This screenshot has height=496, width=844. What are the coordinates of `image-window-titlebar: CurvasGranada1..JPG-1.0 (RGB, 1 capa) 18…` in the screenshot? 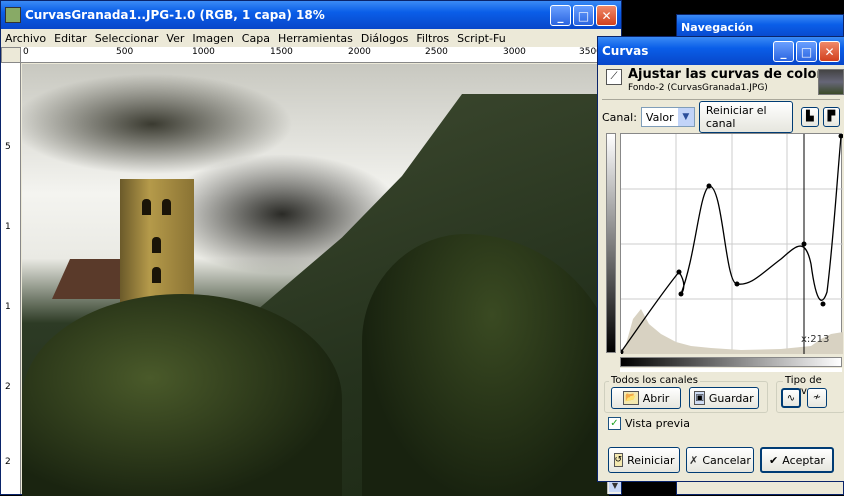 It's located at (311, 15).